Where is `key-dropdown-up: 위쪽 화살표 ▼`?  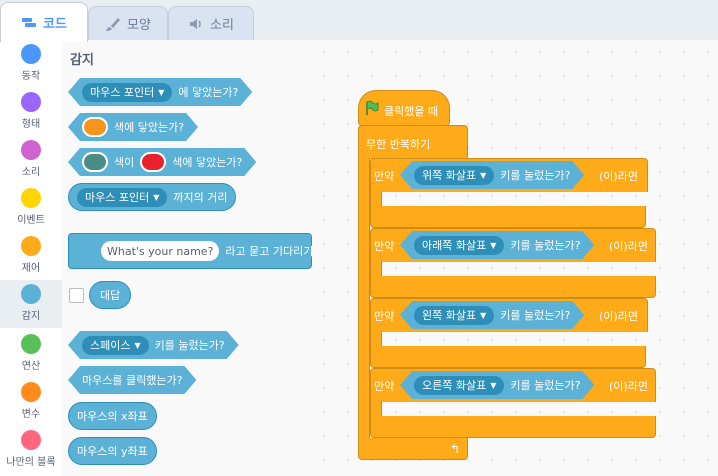 key-dropdown-up: 위쪽 화살표 ▼ is located at coordinates (454, 175).